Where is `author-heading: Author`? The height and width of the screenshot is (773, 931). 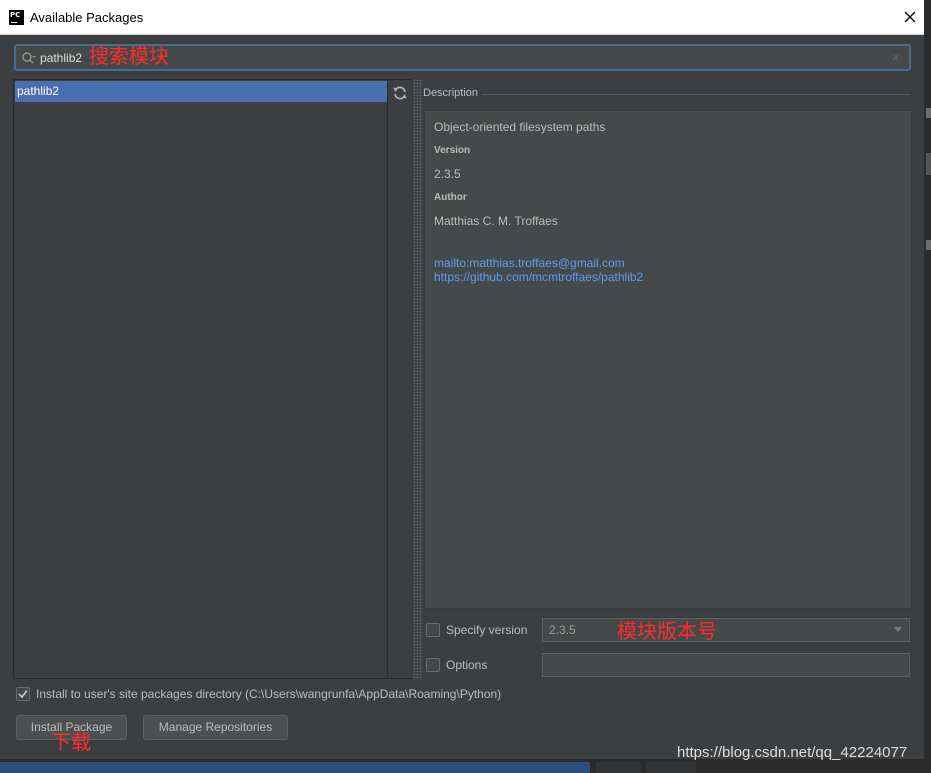
author-heading: Author is located at coordinates (450, 197).